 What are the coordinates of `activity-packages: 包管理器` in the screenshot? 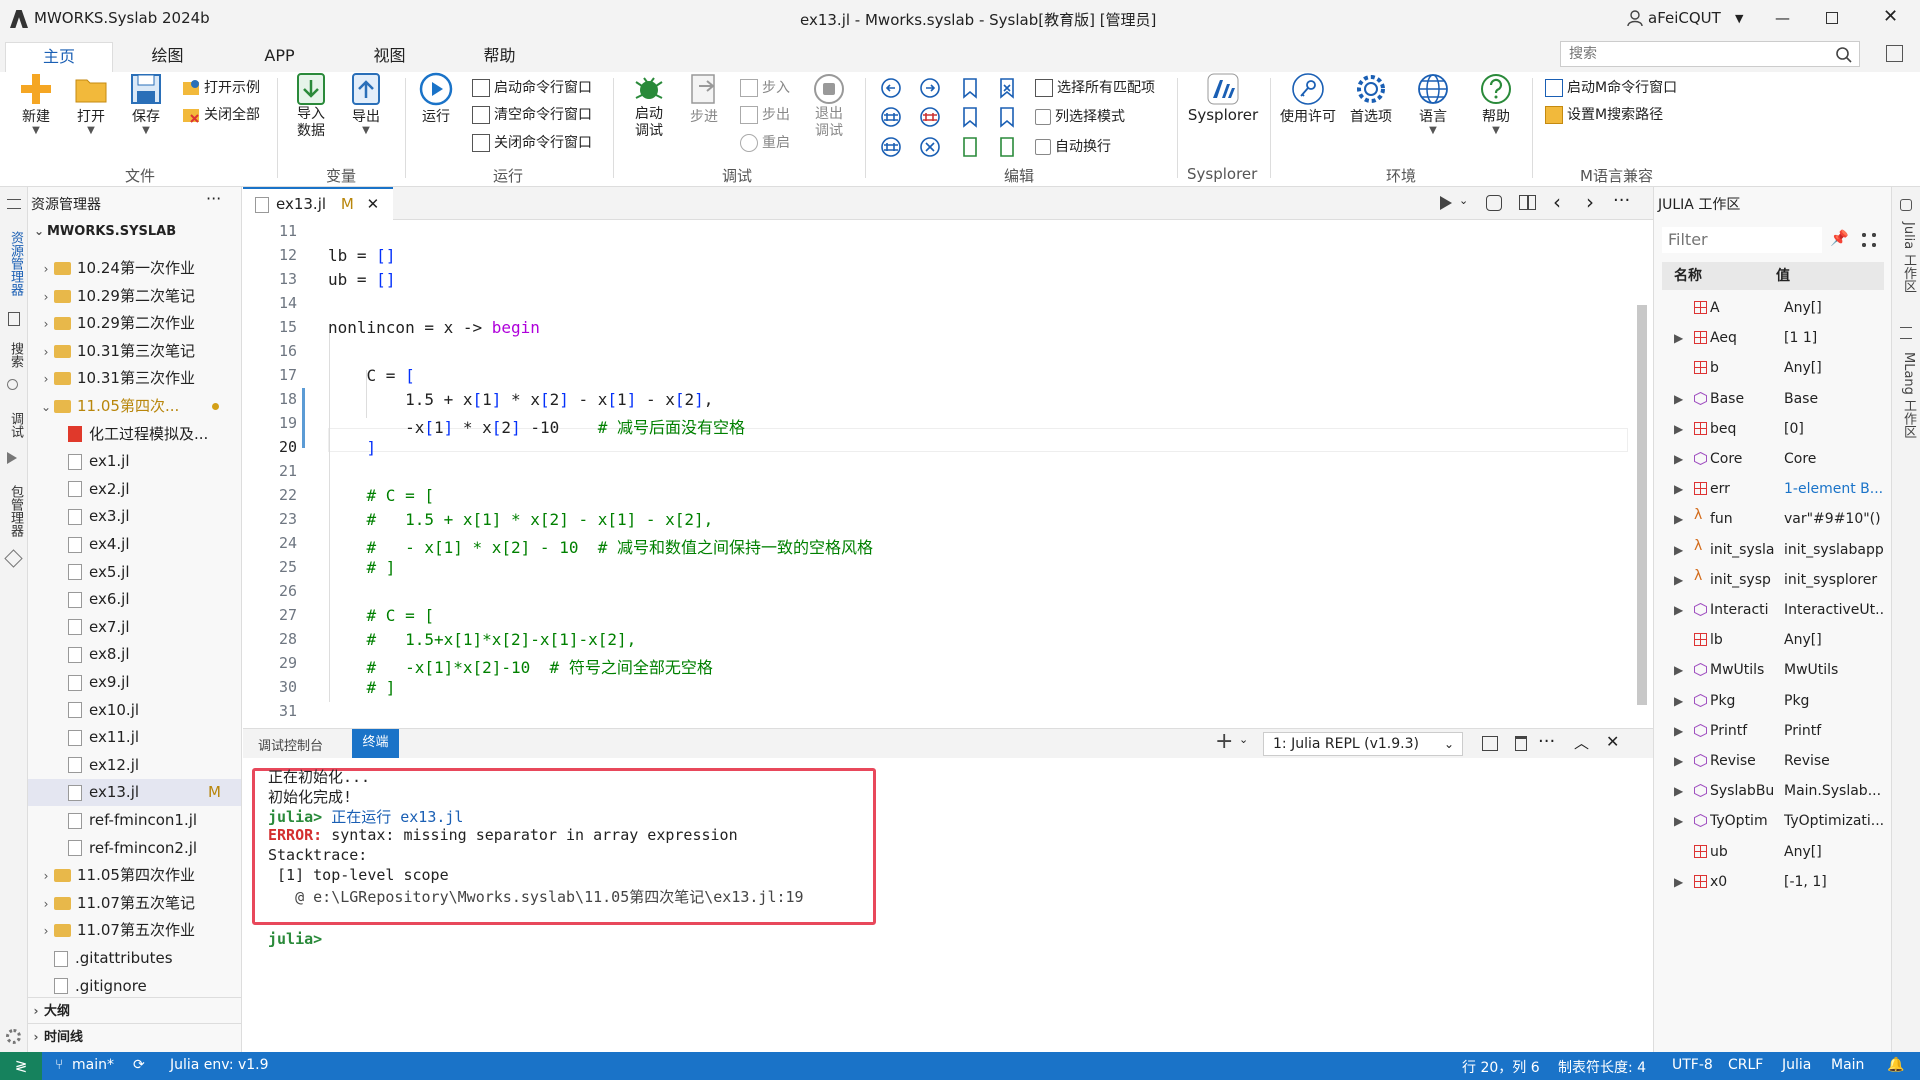 It's located at (15, 511).